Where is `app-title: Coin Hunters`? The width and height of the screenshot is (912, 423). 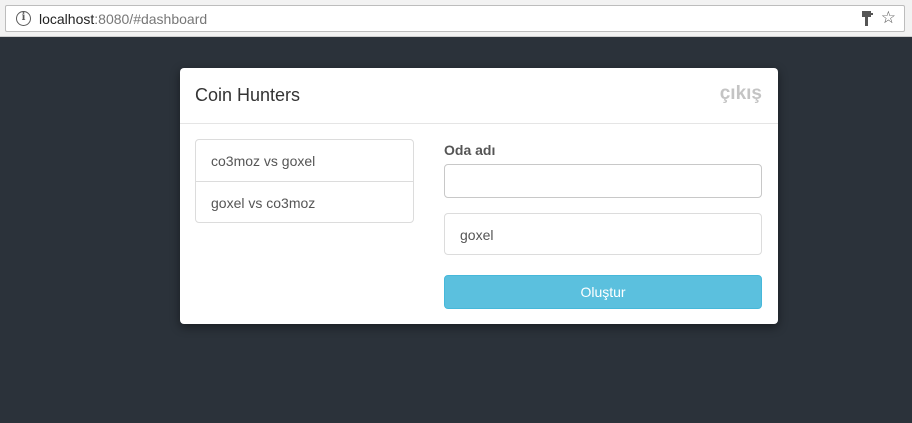 app-title: Coin Hunters is located at coordinates (248, 95).